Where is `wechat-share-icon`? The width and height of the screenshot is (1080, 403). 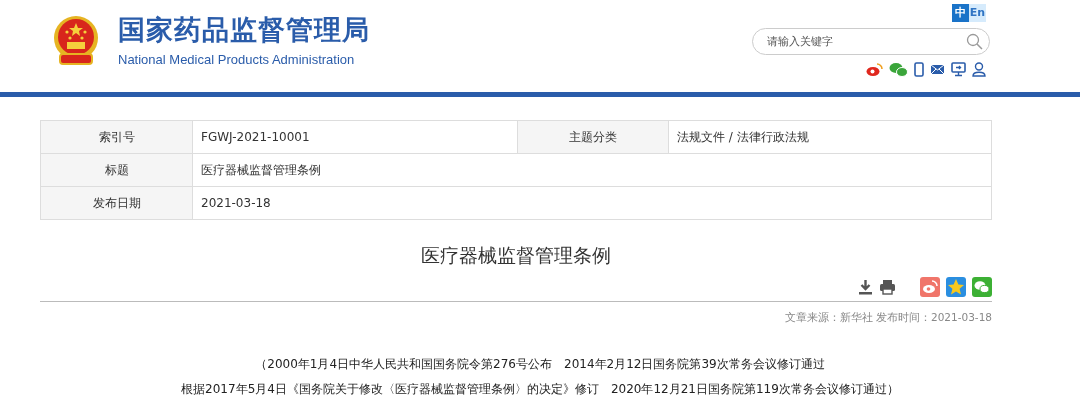 wechat-share-icon is located at coordinates (982, 287).